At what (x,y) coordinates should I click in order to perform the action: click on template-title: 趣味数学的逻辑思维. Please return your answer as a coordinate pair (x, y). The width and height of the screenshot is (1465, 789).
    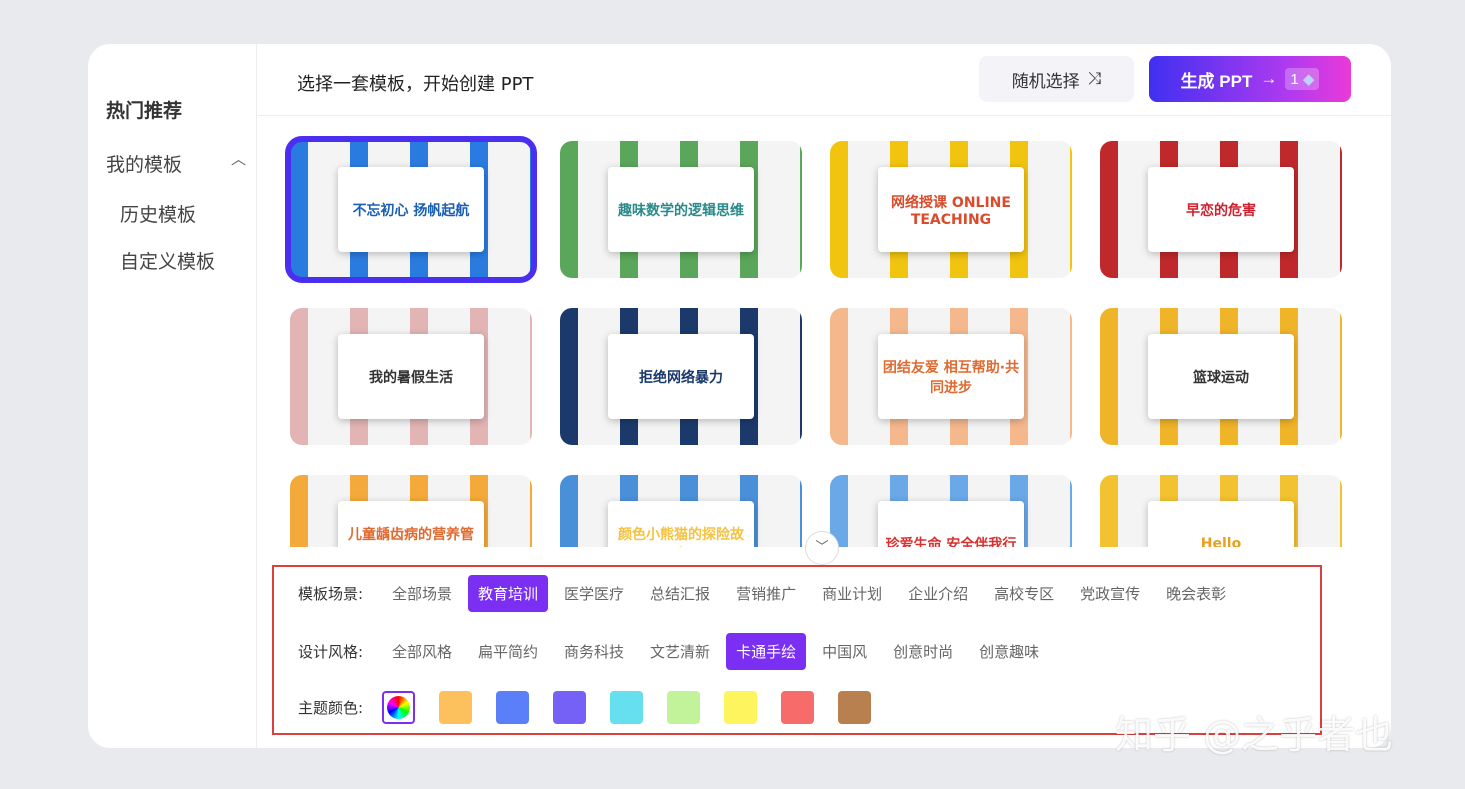
    Looking at the image, I should click on (681, 209).